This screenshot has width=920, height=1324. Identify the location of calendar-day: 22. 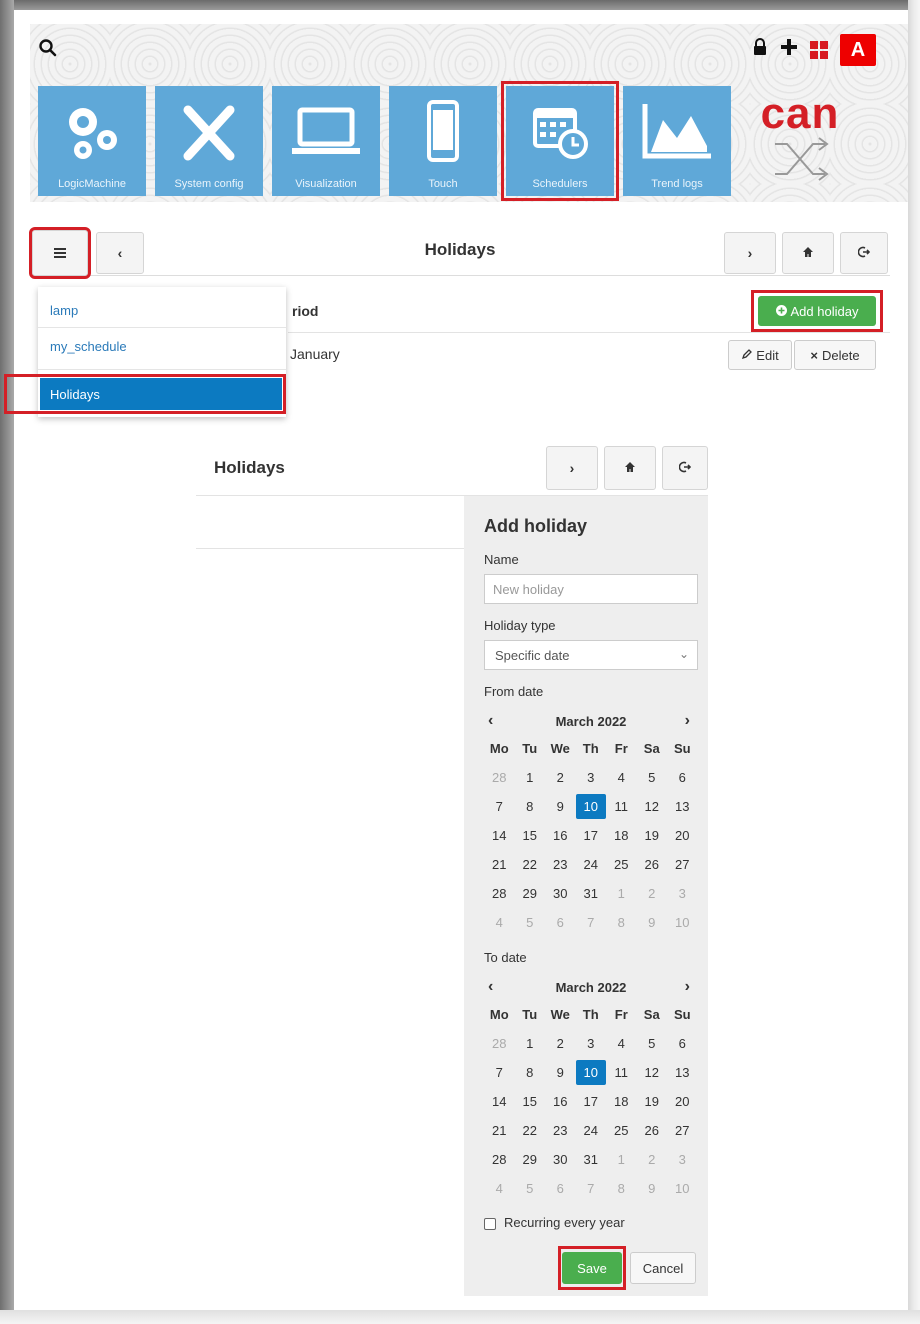
(530, 1130).